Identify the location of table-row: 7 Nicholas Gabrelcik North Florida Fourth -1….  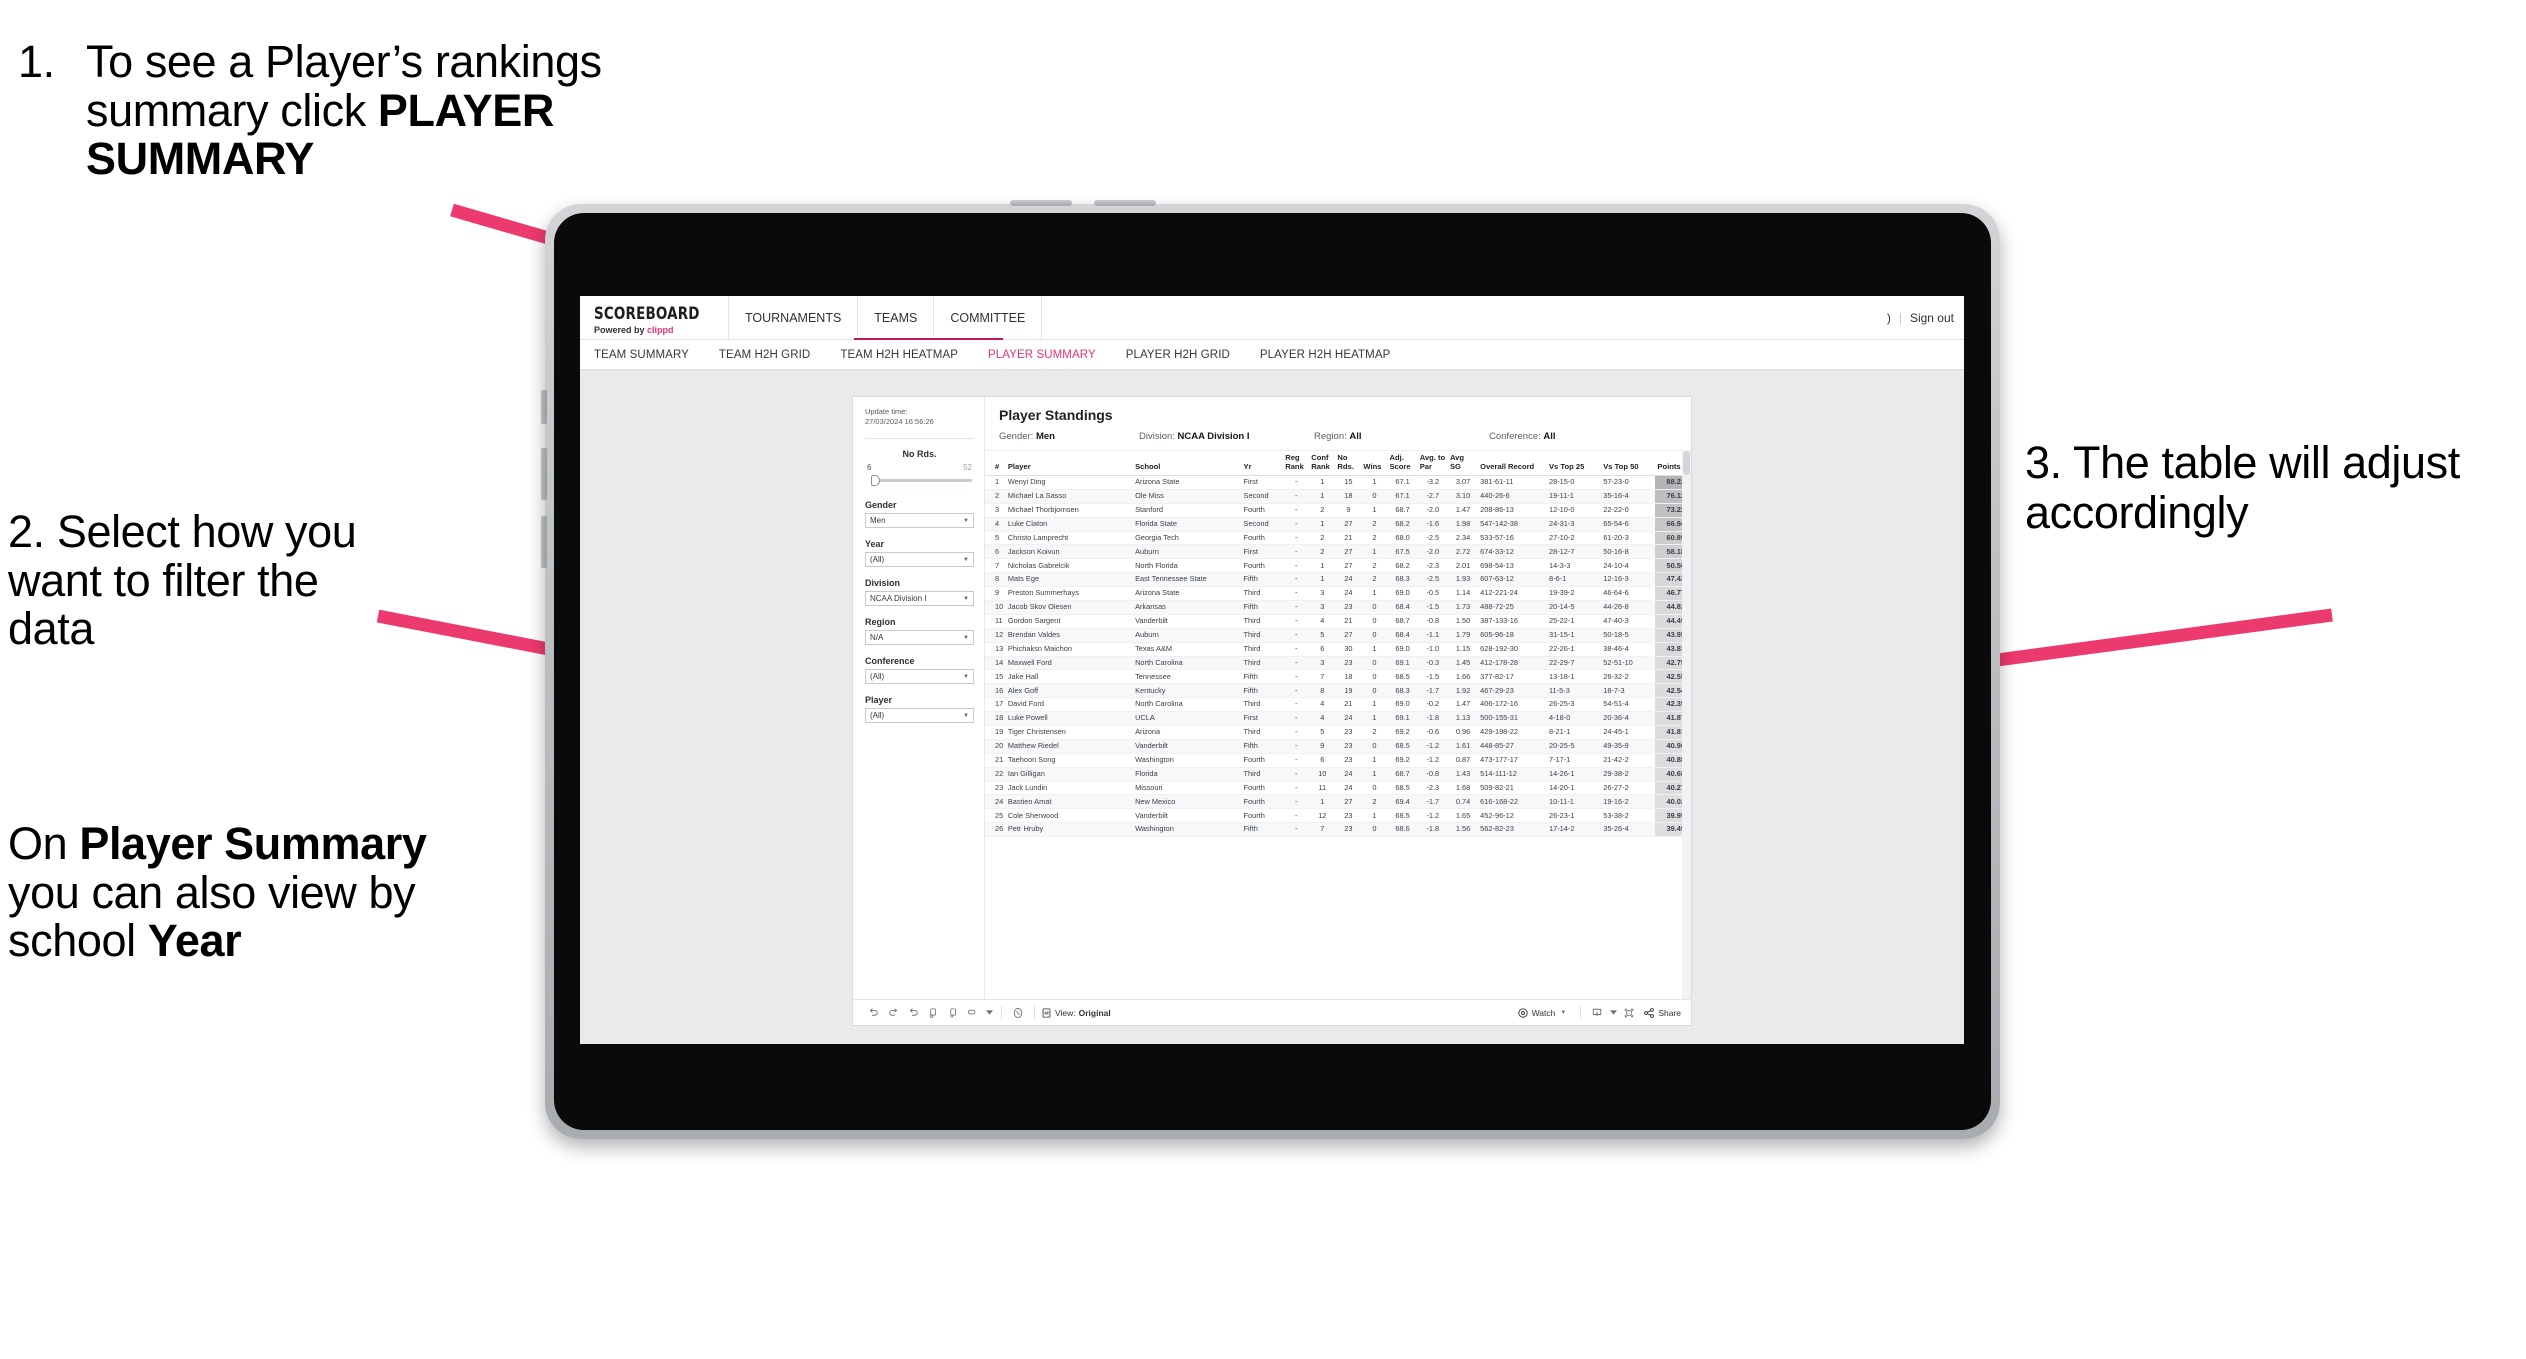
(1338, 566).